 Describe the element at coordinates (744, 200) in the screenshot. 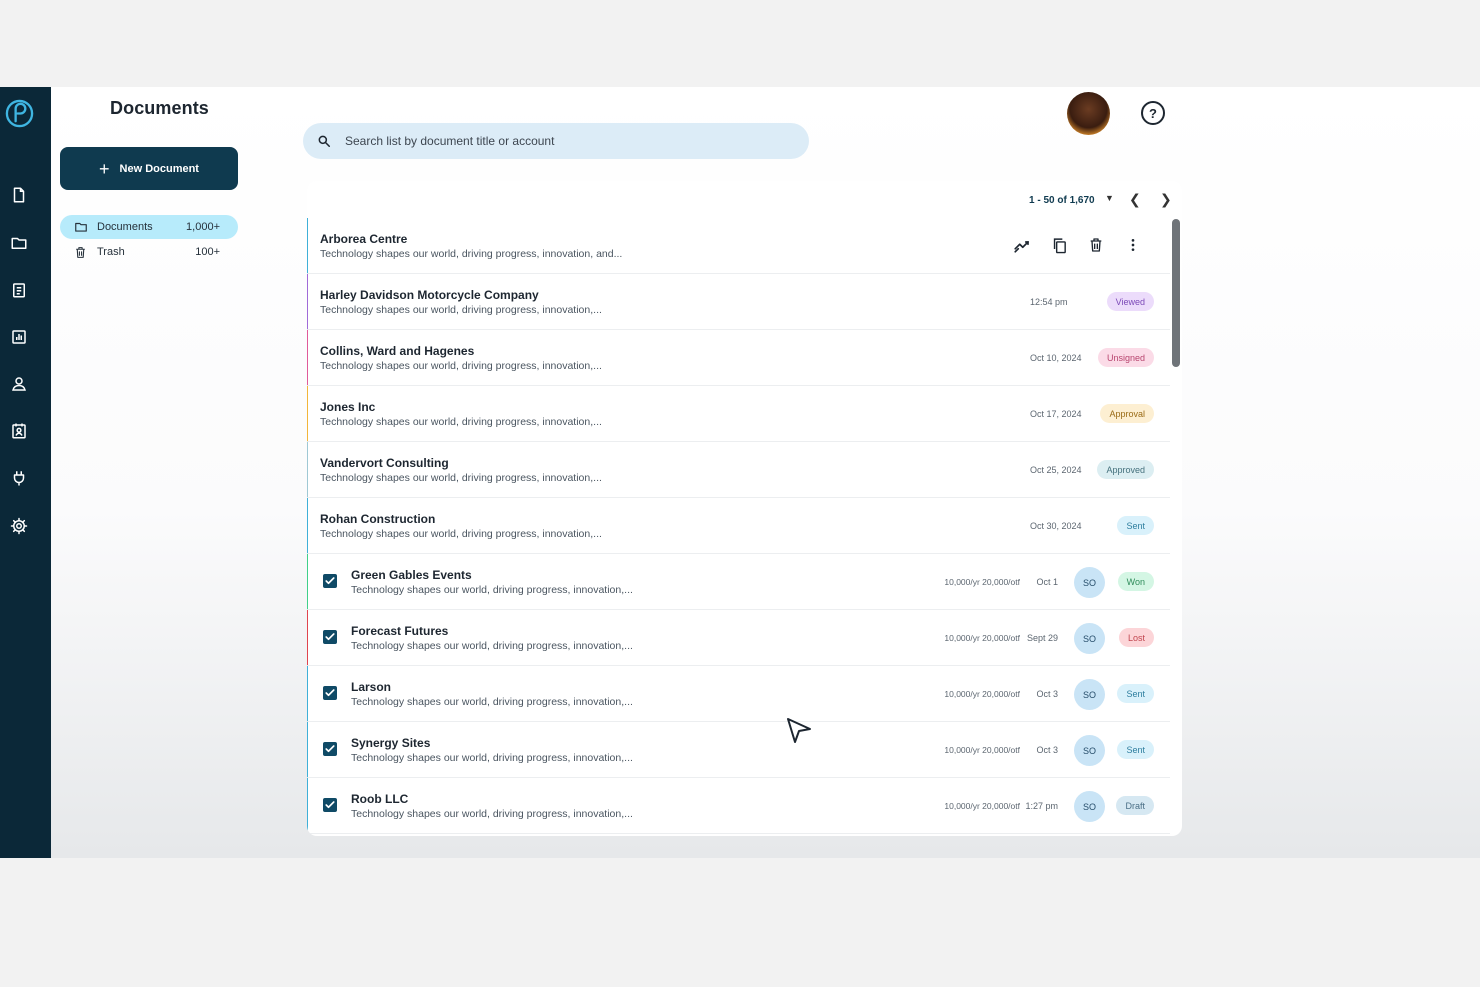

I see `pagination: 1 - 50 of 1,670 ▼ ❮ ❯` at that location.